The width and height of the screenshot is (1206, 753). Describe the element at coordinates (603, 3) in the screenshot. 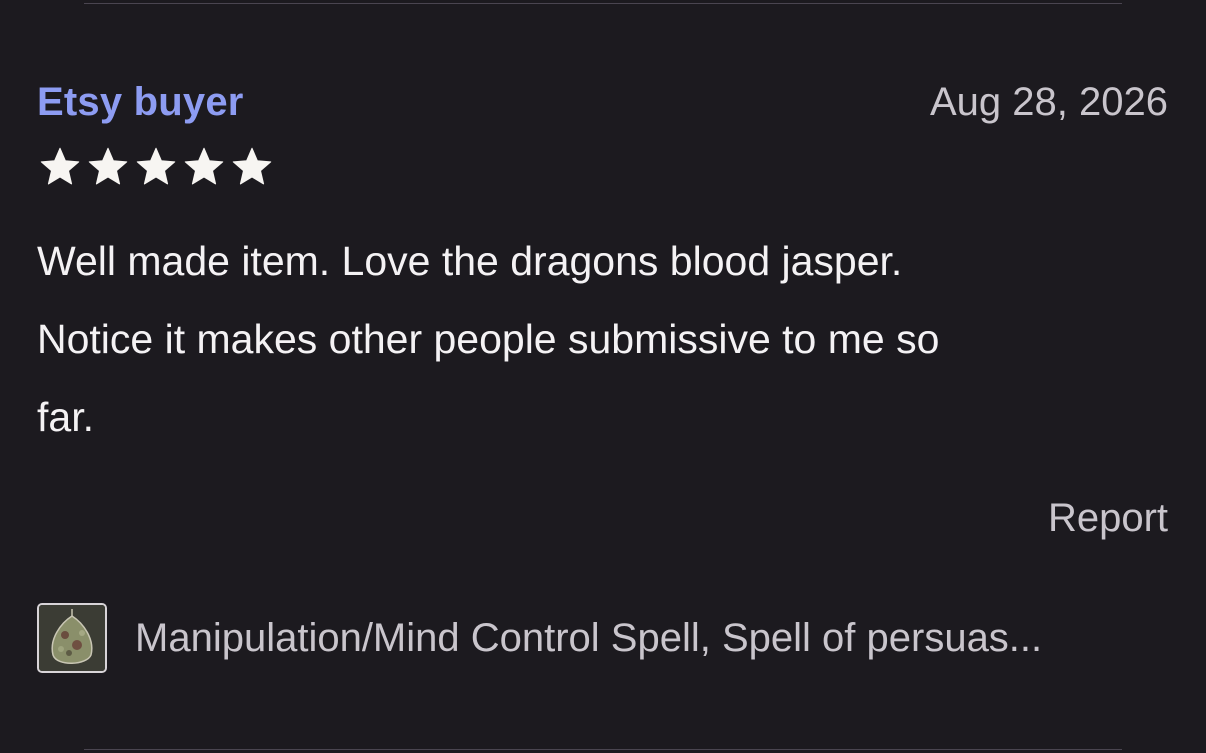

I see `top-divider` at that location.